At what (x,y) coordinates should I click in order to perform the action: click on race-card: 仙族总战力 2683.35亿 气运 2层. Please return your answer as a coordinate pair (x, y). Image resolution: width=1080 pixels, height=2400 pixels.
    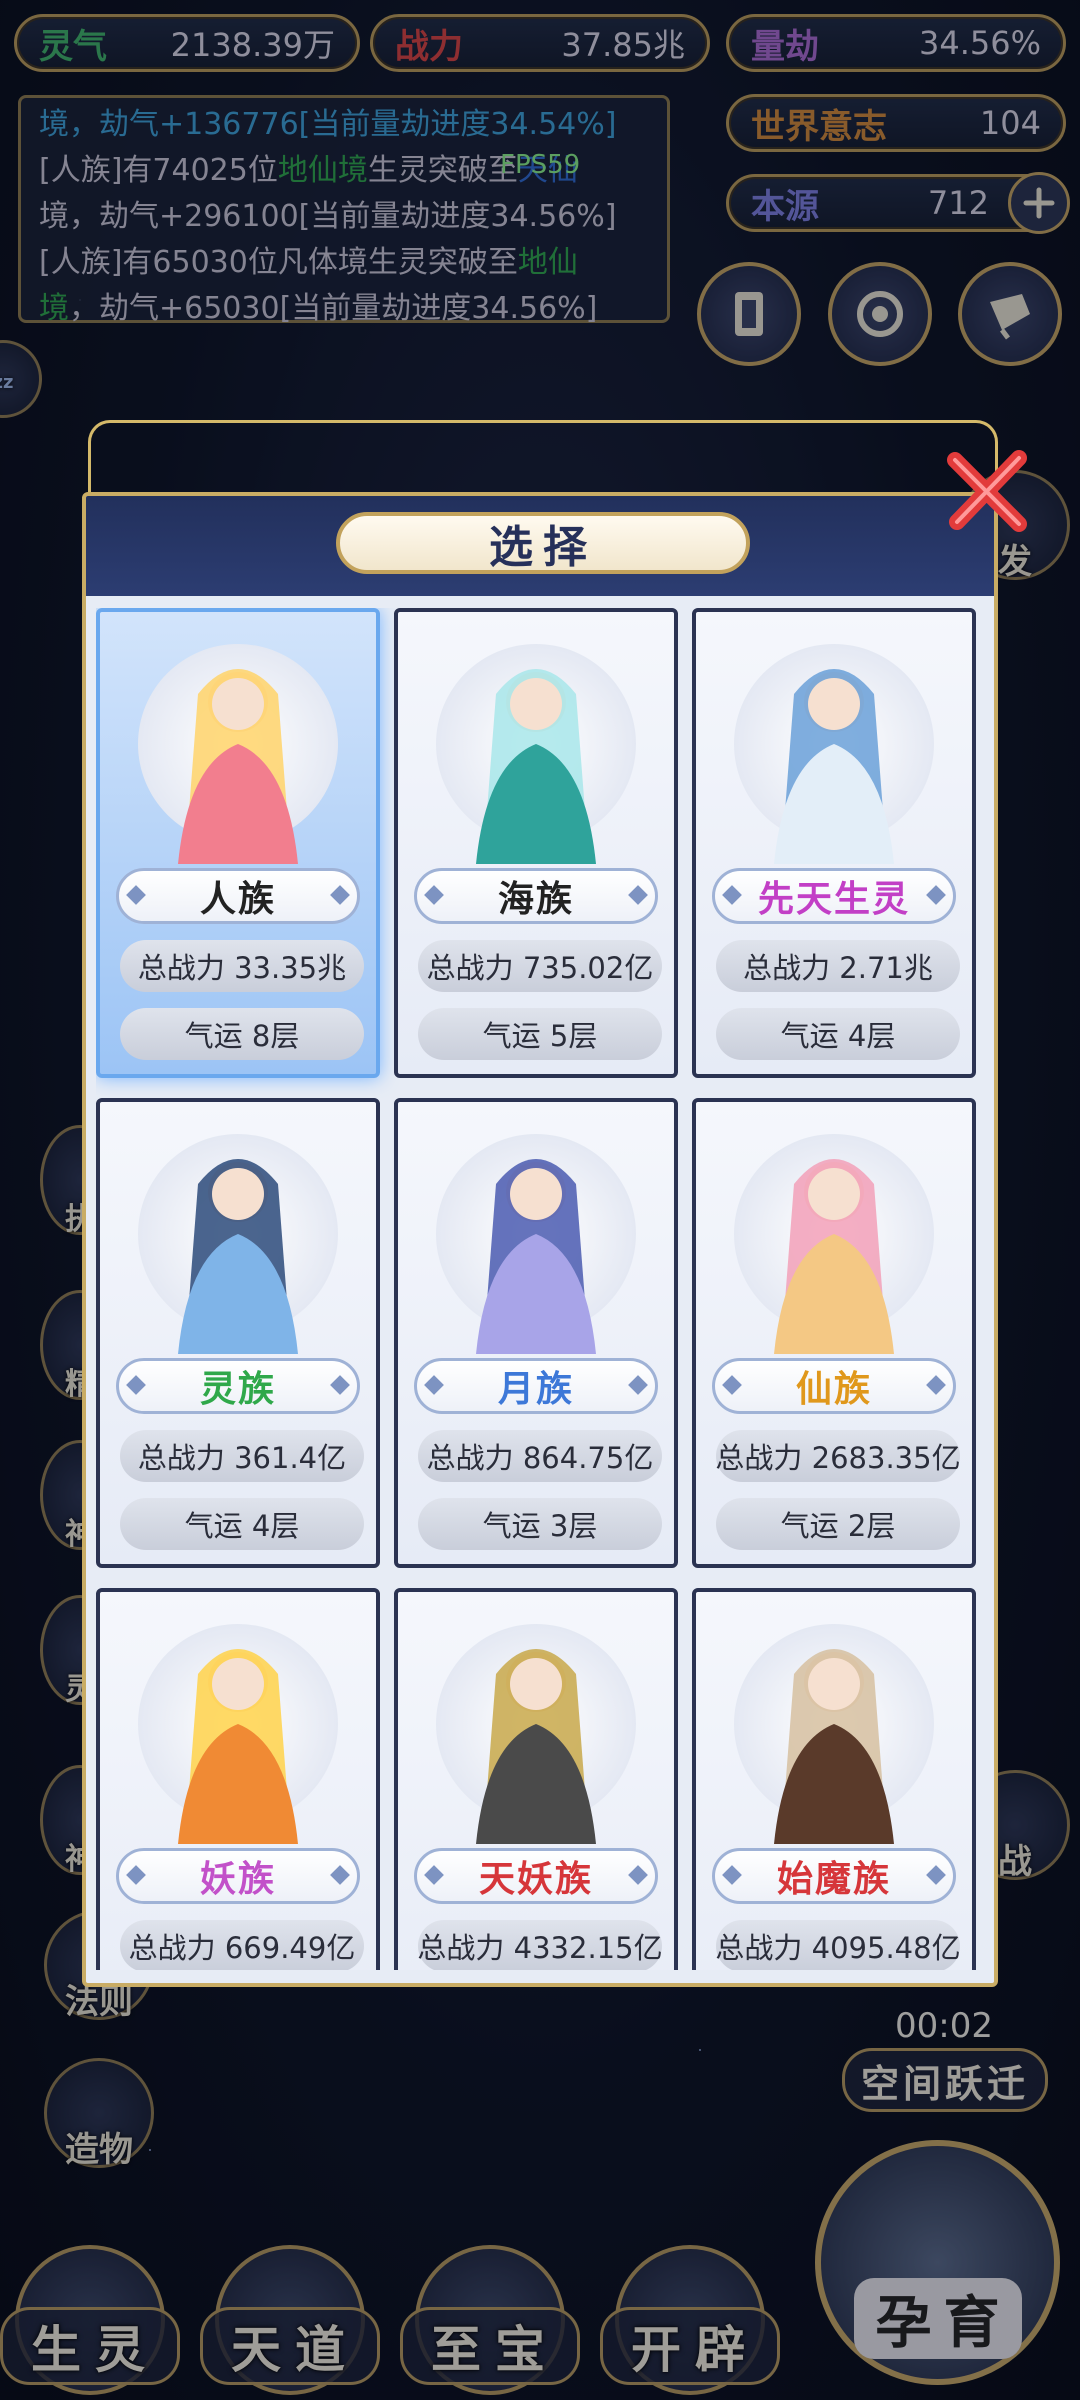
    Looking at the image, I should click on (834, 1333).